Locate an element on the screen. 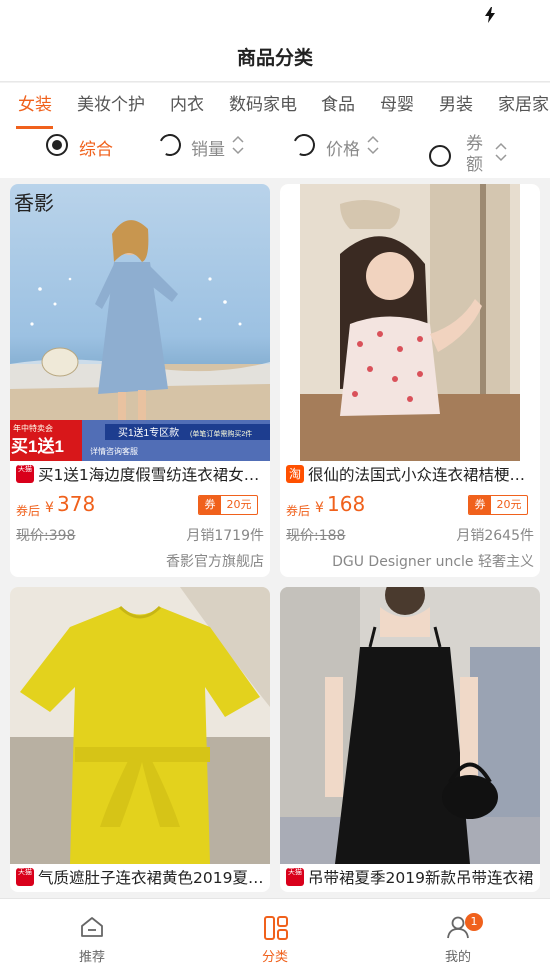 This screenshot has height=979, width=550. nav-label: 推荐 is located at coordinates (91, 957).